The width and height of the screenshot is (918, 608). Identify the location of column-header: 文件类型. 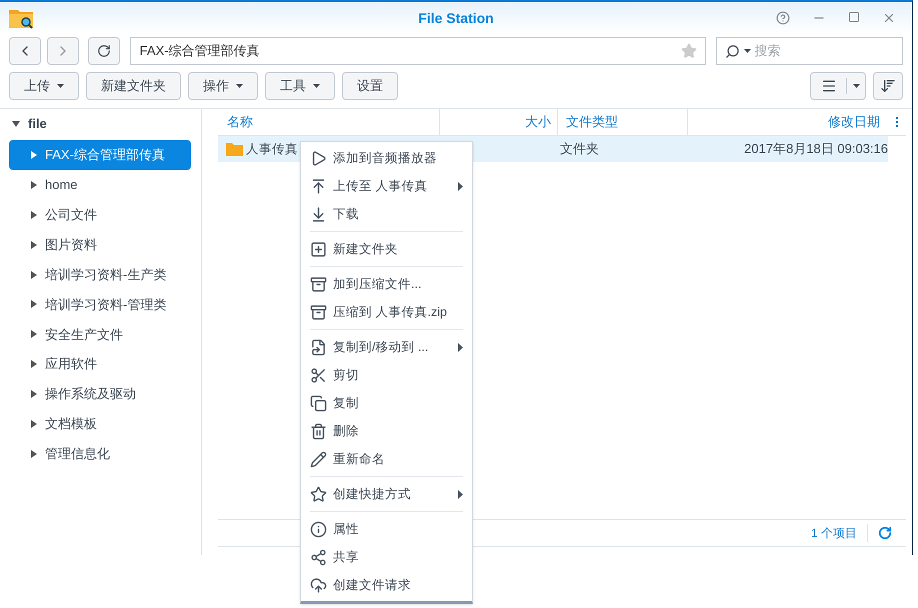
(623, 122).